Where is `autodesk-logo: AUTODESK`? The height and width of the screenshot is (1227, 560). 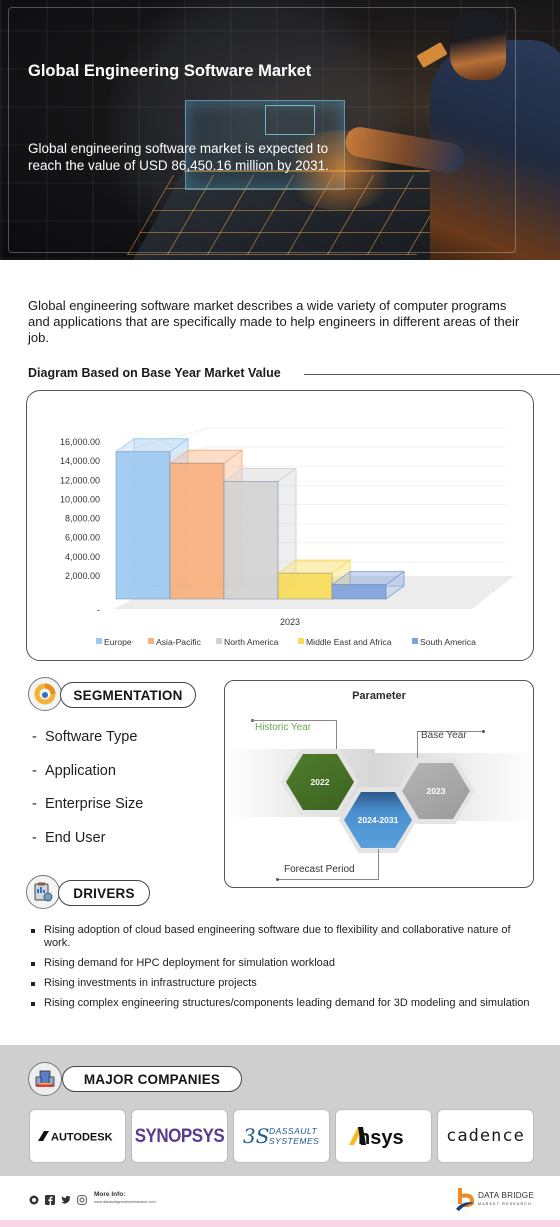
autodesk-logo: AUTODESK is located at coordinates (75, 1137).